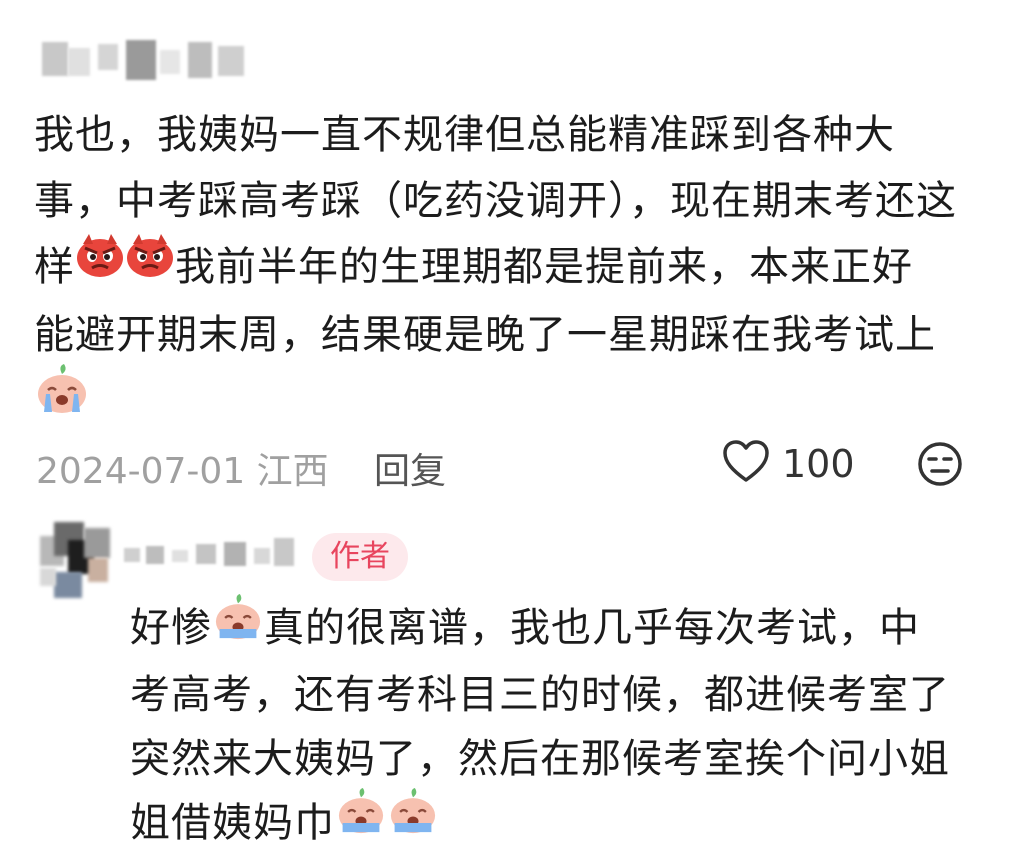 Image resolution: width=1012 pixels, height=863 pixels. I want to click on reply-text-fragment: 好惨, so click(171, 628).